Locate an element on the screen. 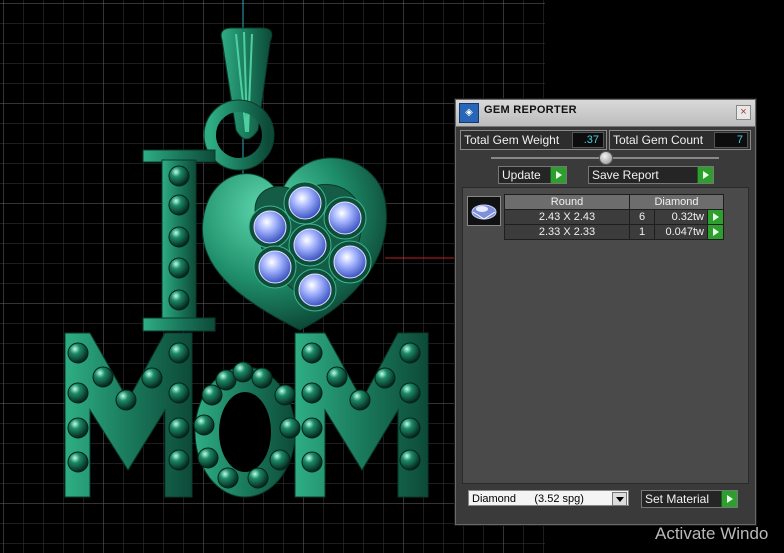 This screenshot has width=784, height=553. total-gem-weight-value: .37 is located at coordinates (588, 140).